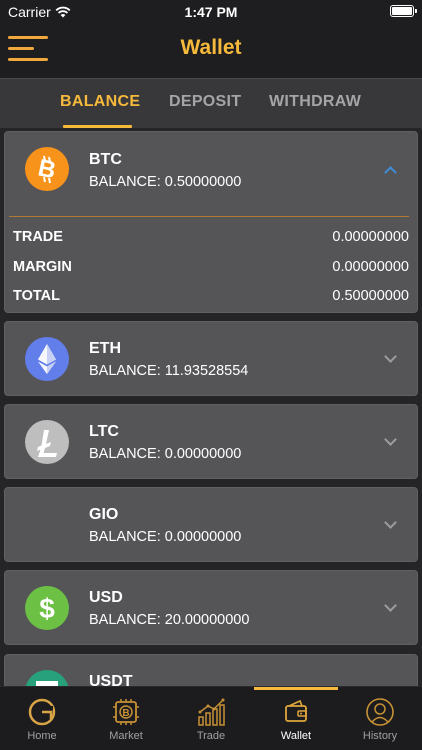  I want to click on nav-bar: Wallet, so click(211, 51).